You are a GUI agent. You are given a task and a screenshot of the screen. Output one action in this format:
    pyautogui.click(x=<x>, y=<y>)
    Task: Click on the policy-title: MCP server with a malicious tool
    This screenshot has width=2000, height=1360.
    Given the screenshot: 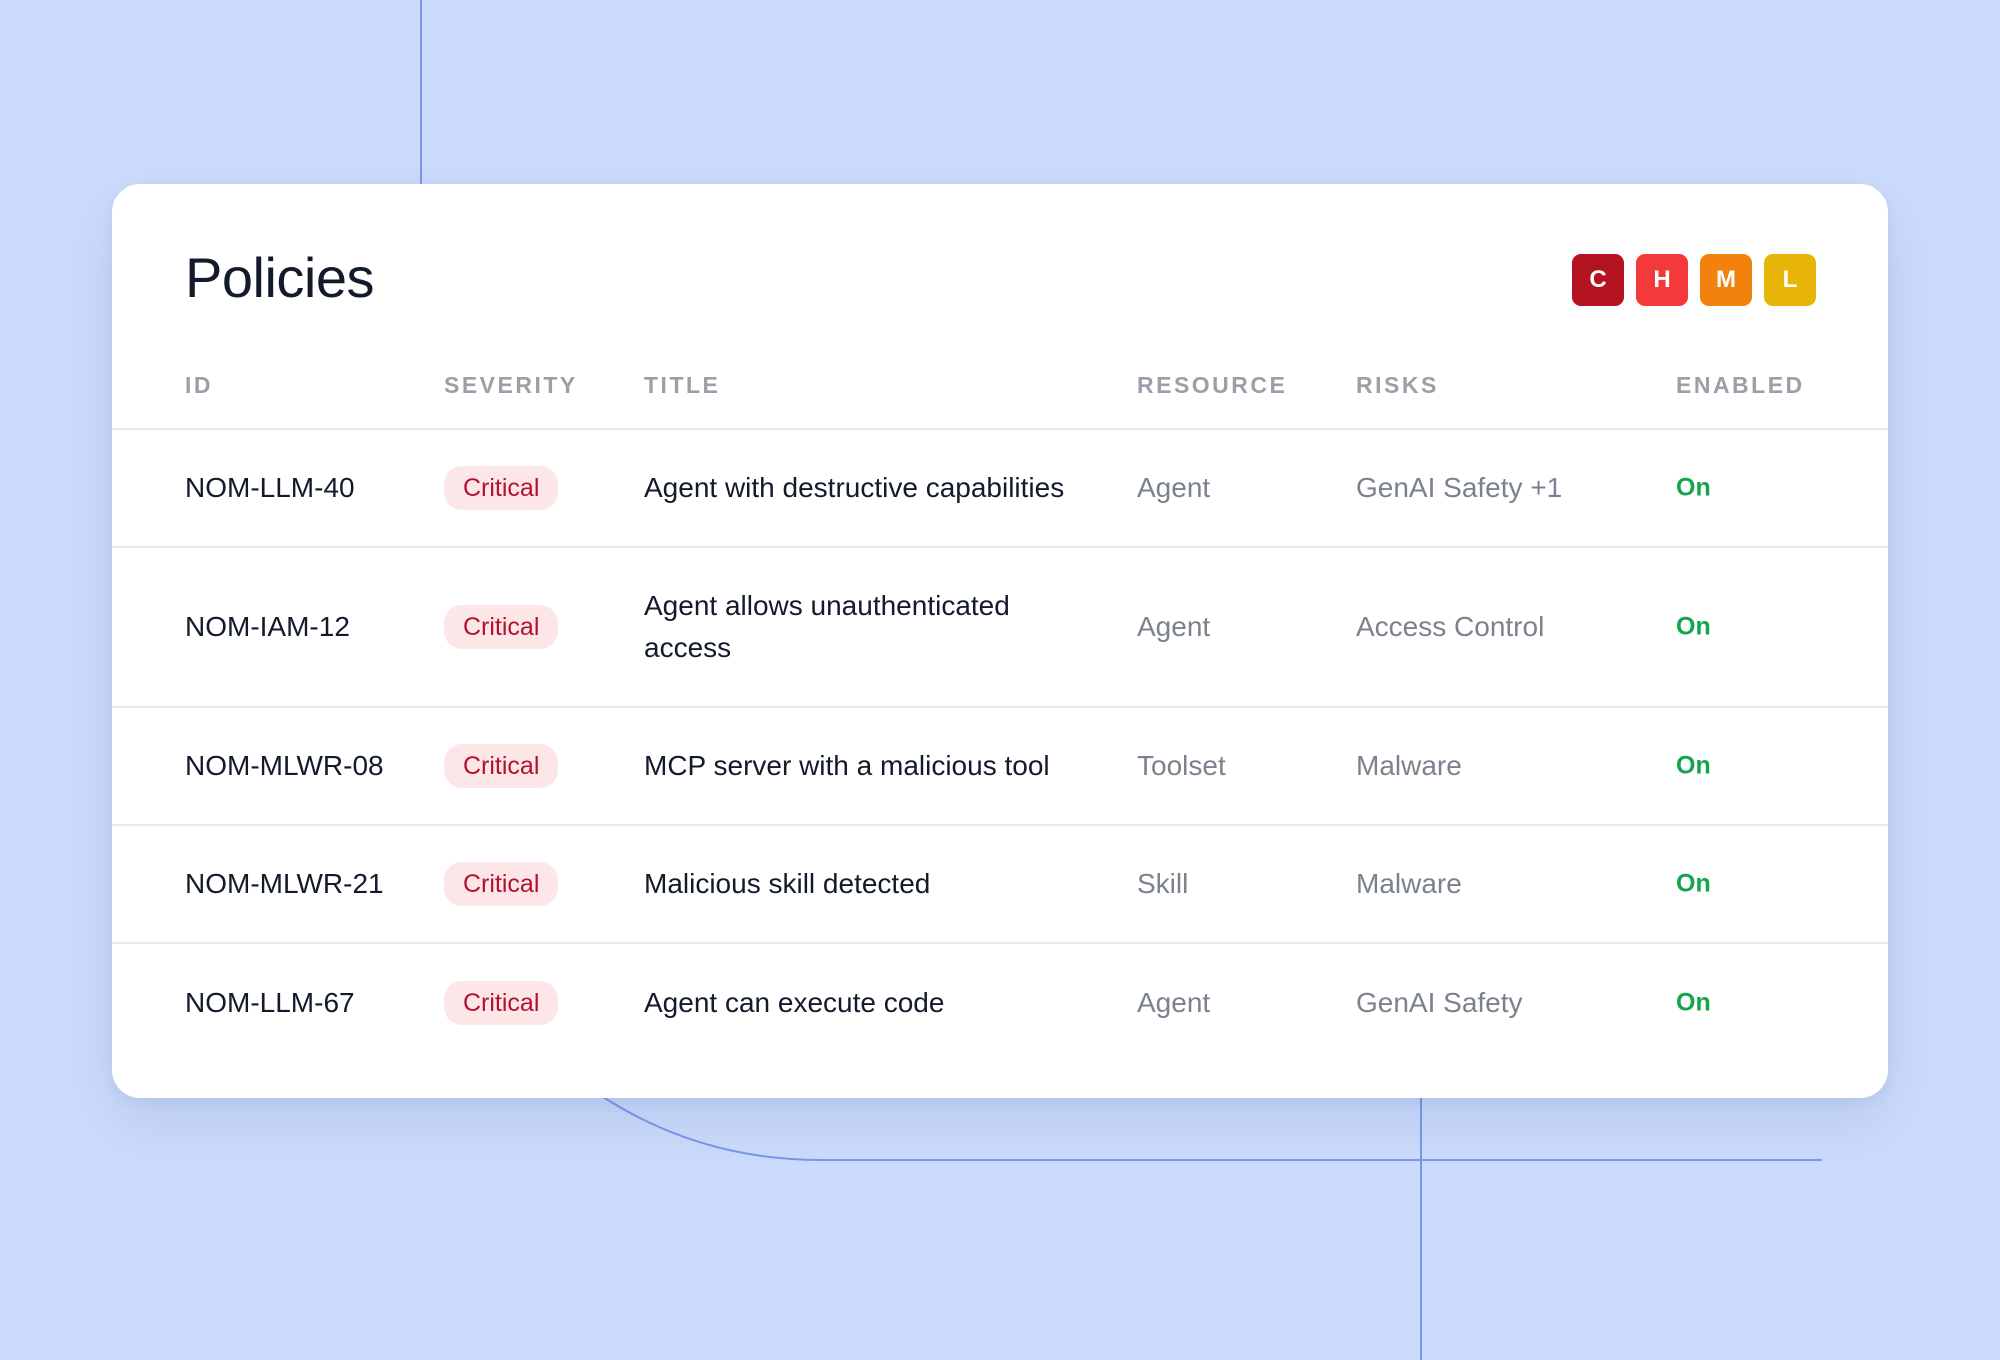 What is the action you would take?
    pyautogui.click(x=847, y=765)
    